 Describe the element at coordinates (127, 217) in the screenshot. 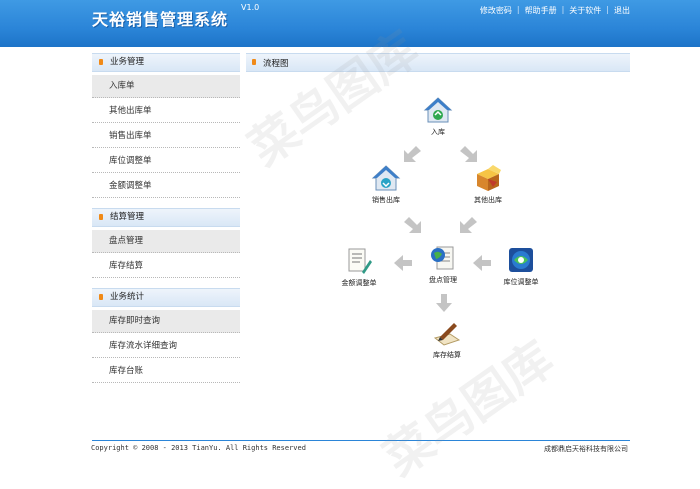

I see `sidebar-group-title: 结算管理` at that location.